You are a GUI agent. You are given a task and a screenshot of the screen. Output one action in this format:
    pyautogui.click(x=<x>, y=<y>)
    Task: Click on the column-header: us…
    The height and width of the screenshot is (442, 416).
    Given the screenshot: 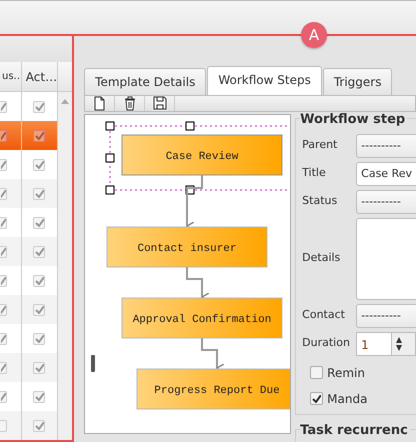 What is the action you would take?
    pyautogui.click(x=11, y=76)
    